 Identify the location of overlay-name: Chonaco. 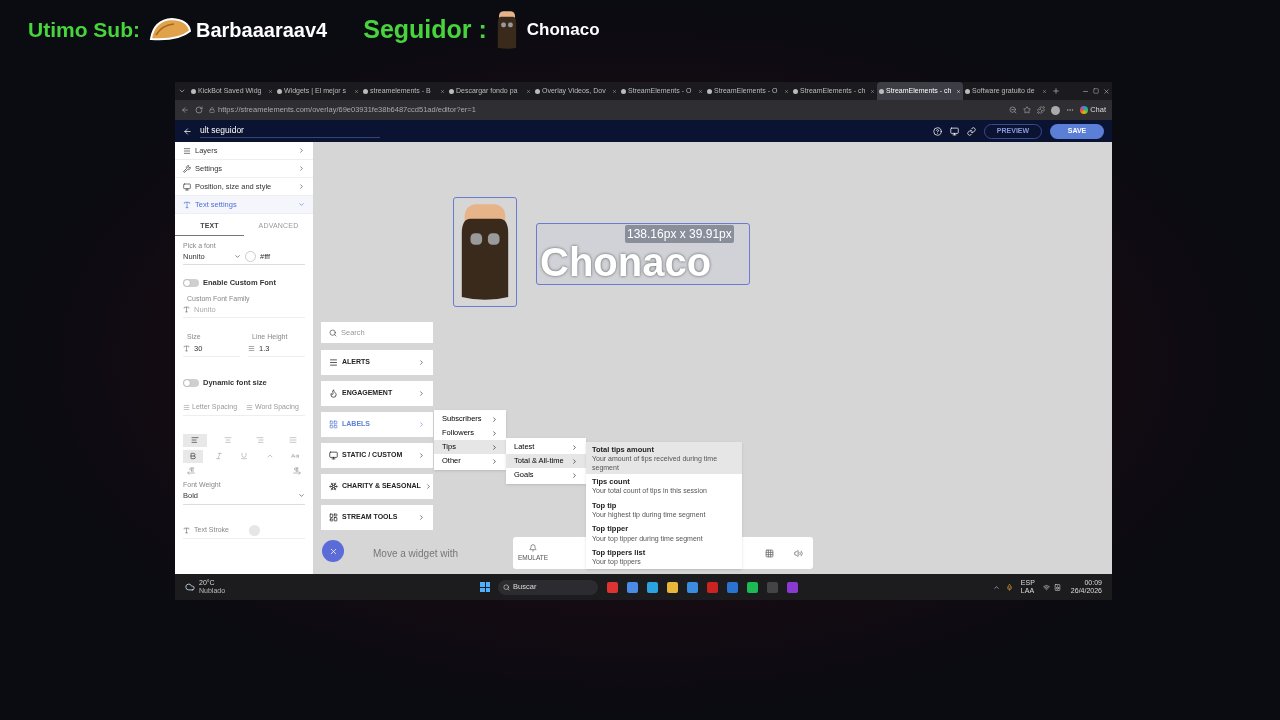
(563, 30).